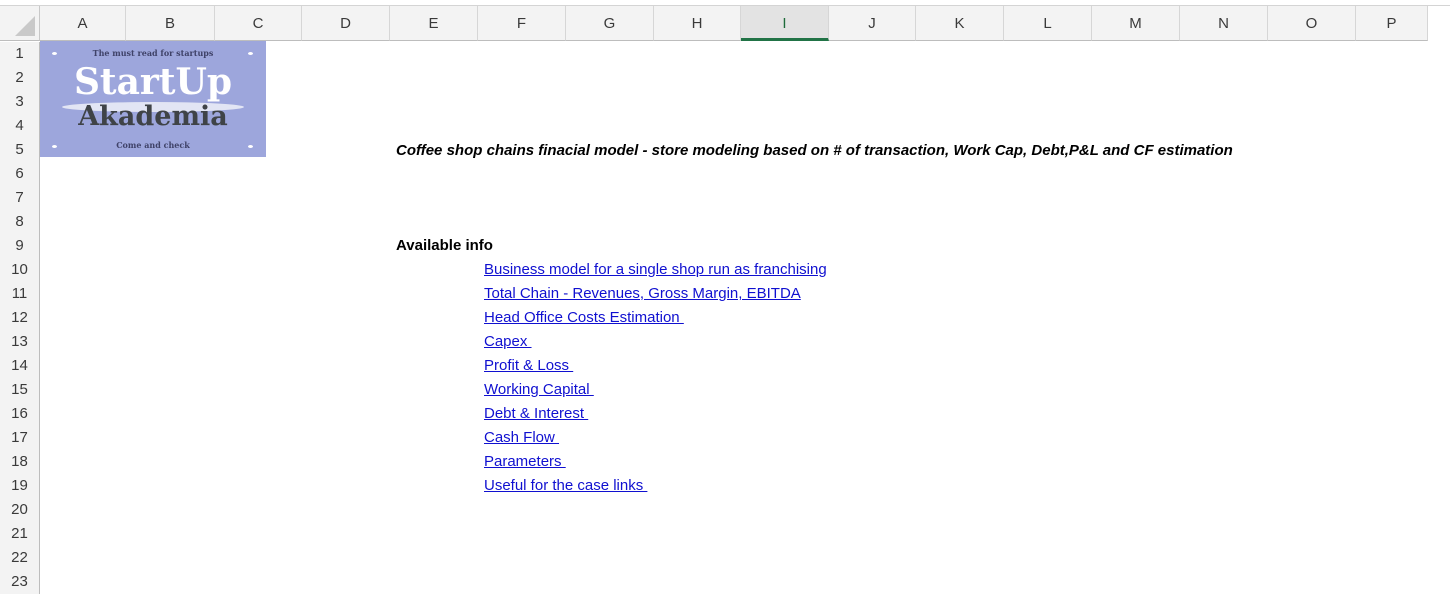  I want to click on row-header-17: 17, so click(20, 438).